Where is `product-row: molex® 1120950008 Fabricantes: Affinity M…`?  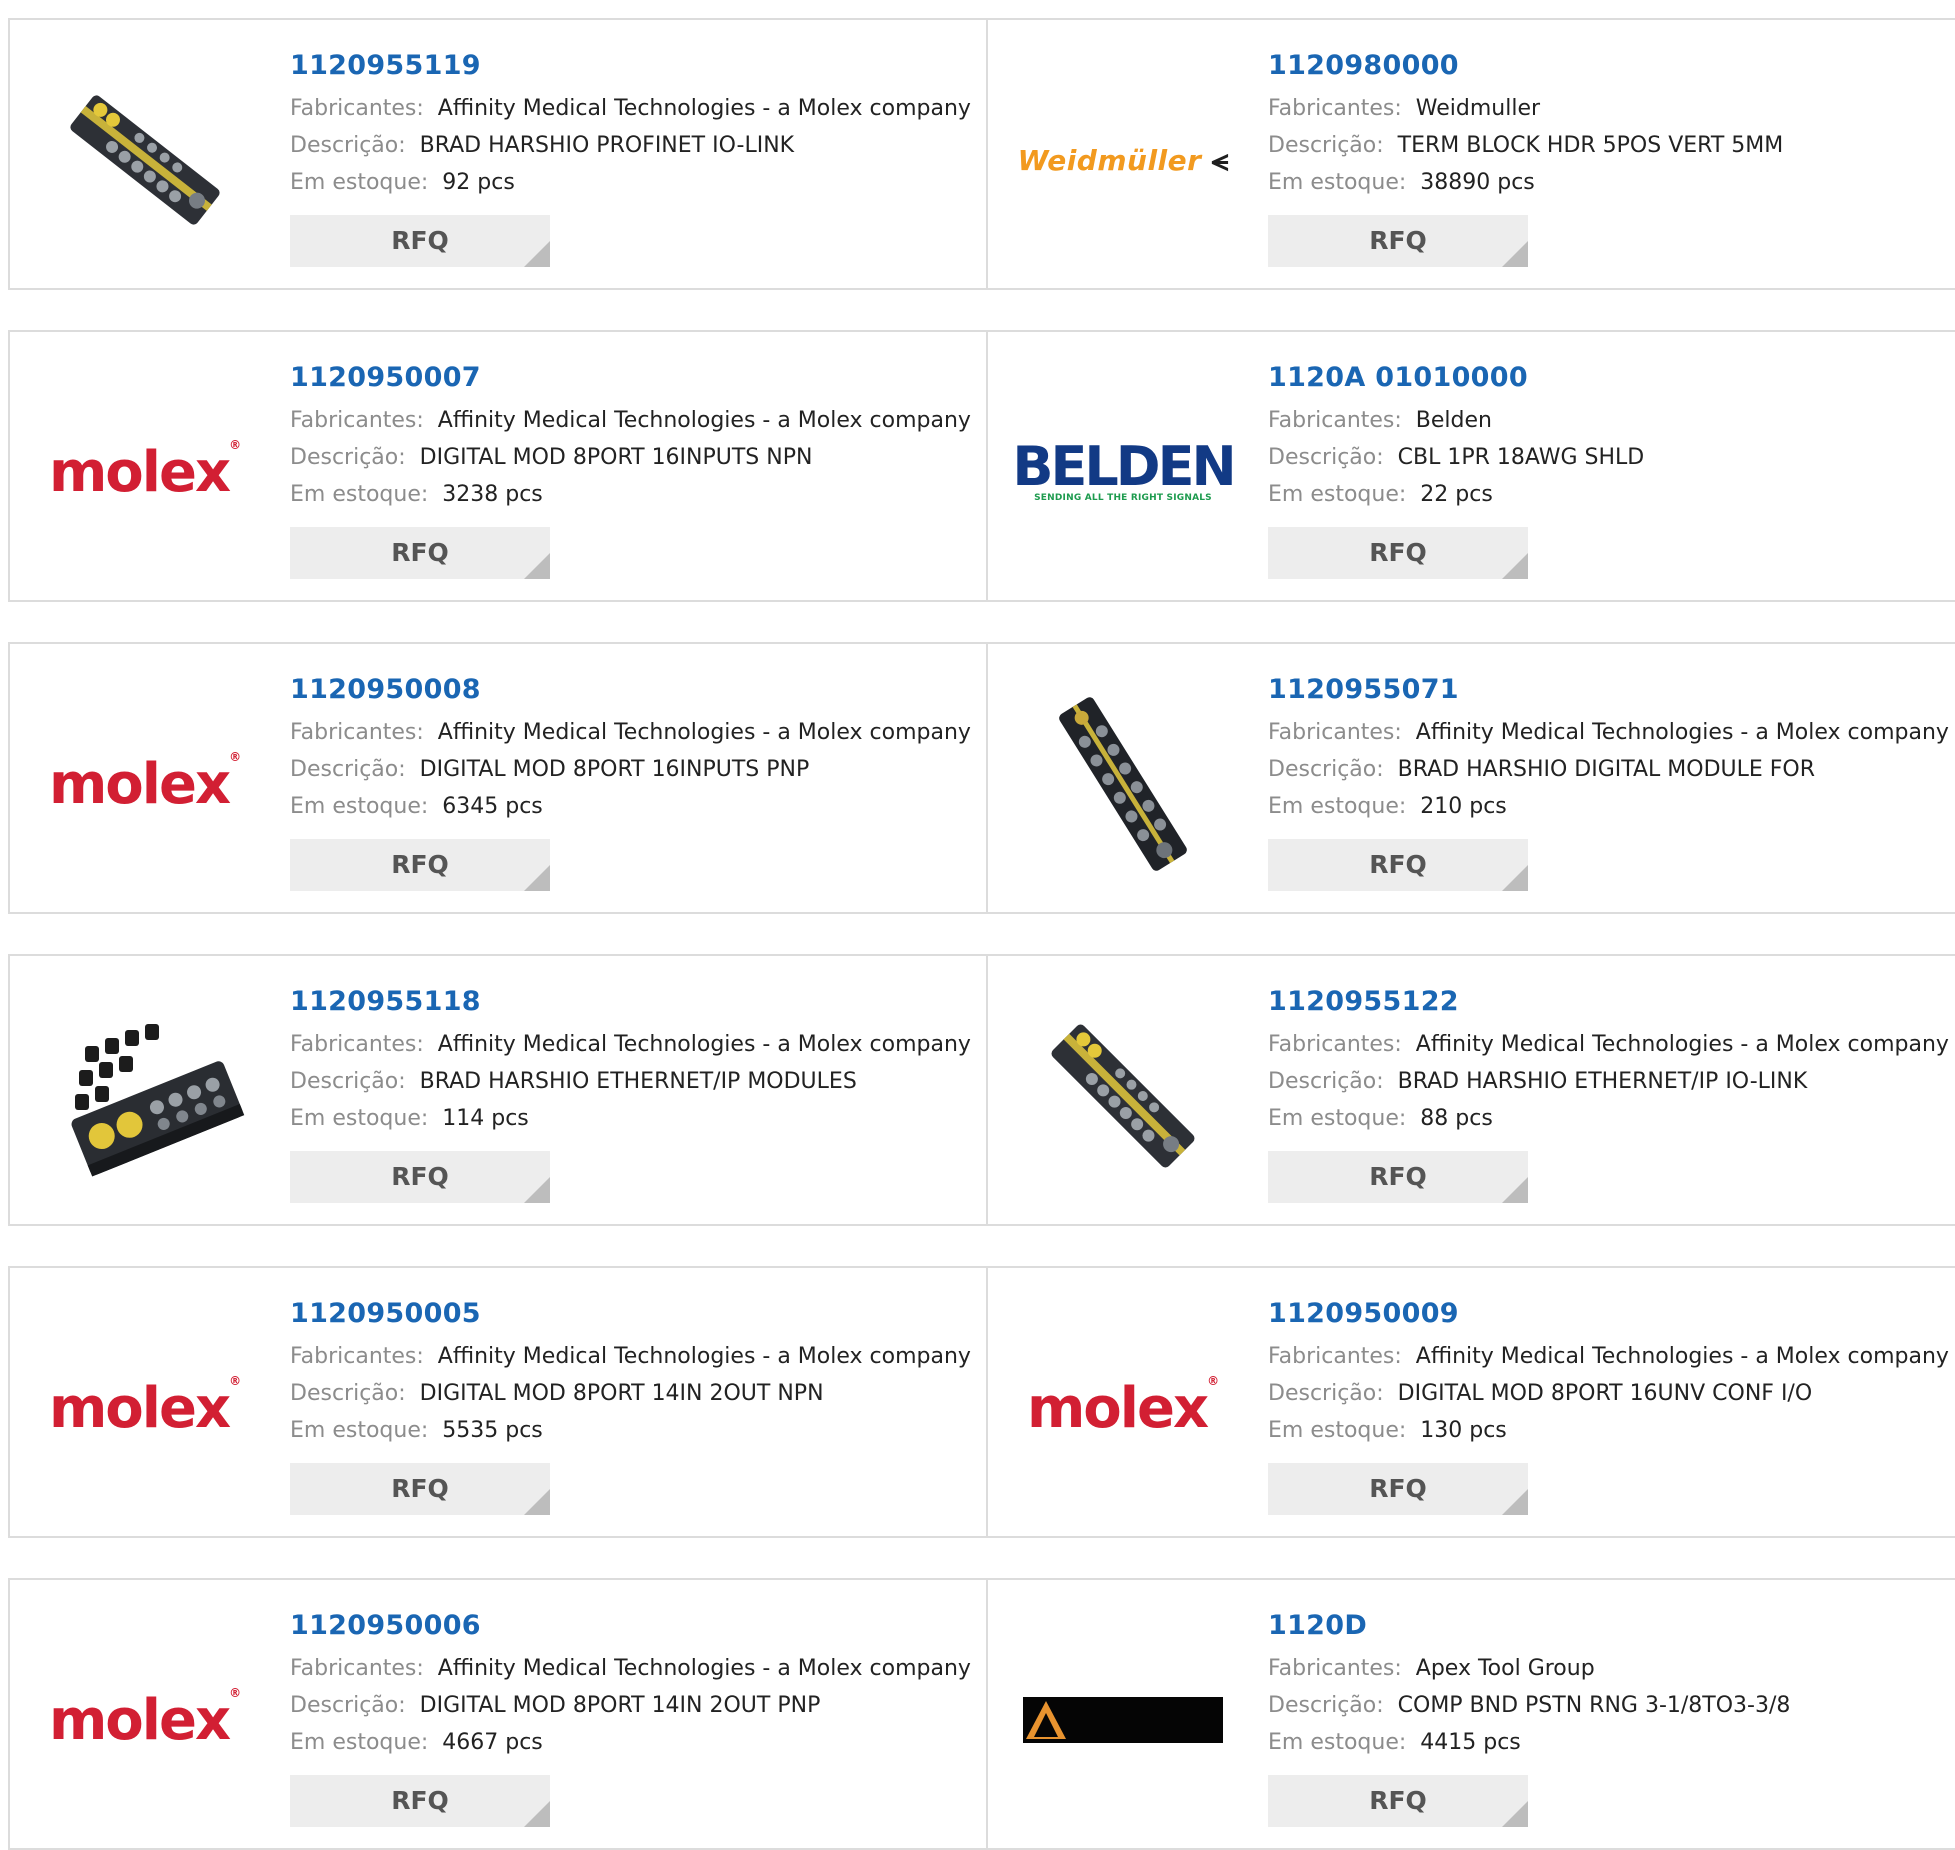
product-row: molex® 1120950008 Fabricantes: Affinity M… is located at coordinates (981, 778).